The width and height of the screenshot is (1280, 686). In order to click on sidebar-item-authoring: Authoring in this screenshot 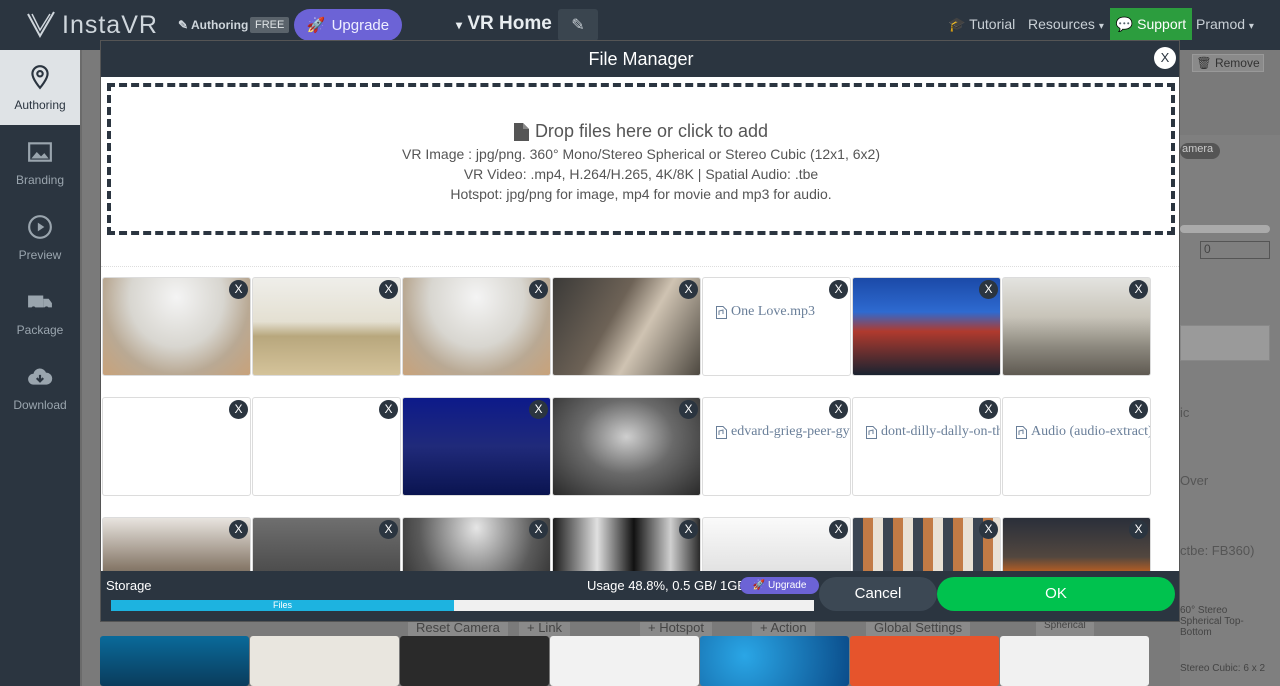, I will do `click(40, 87)`.